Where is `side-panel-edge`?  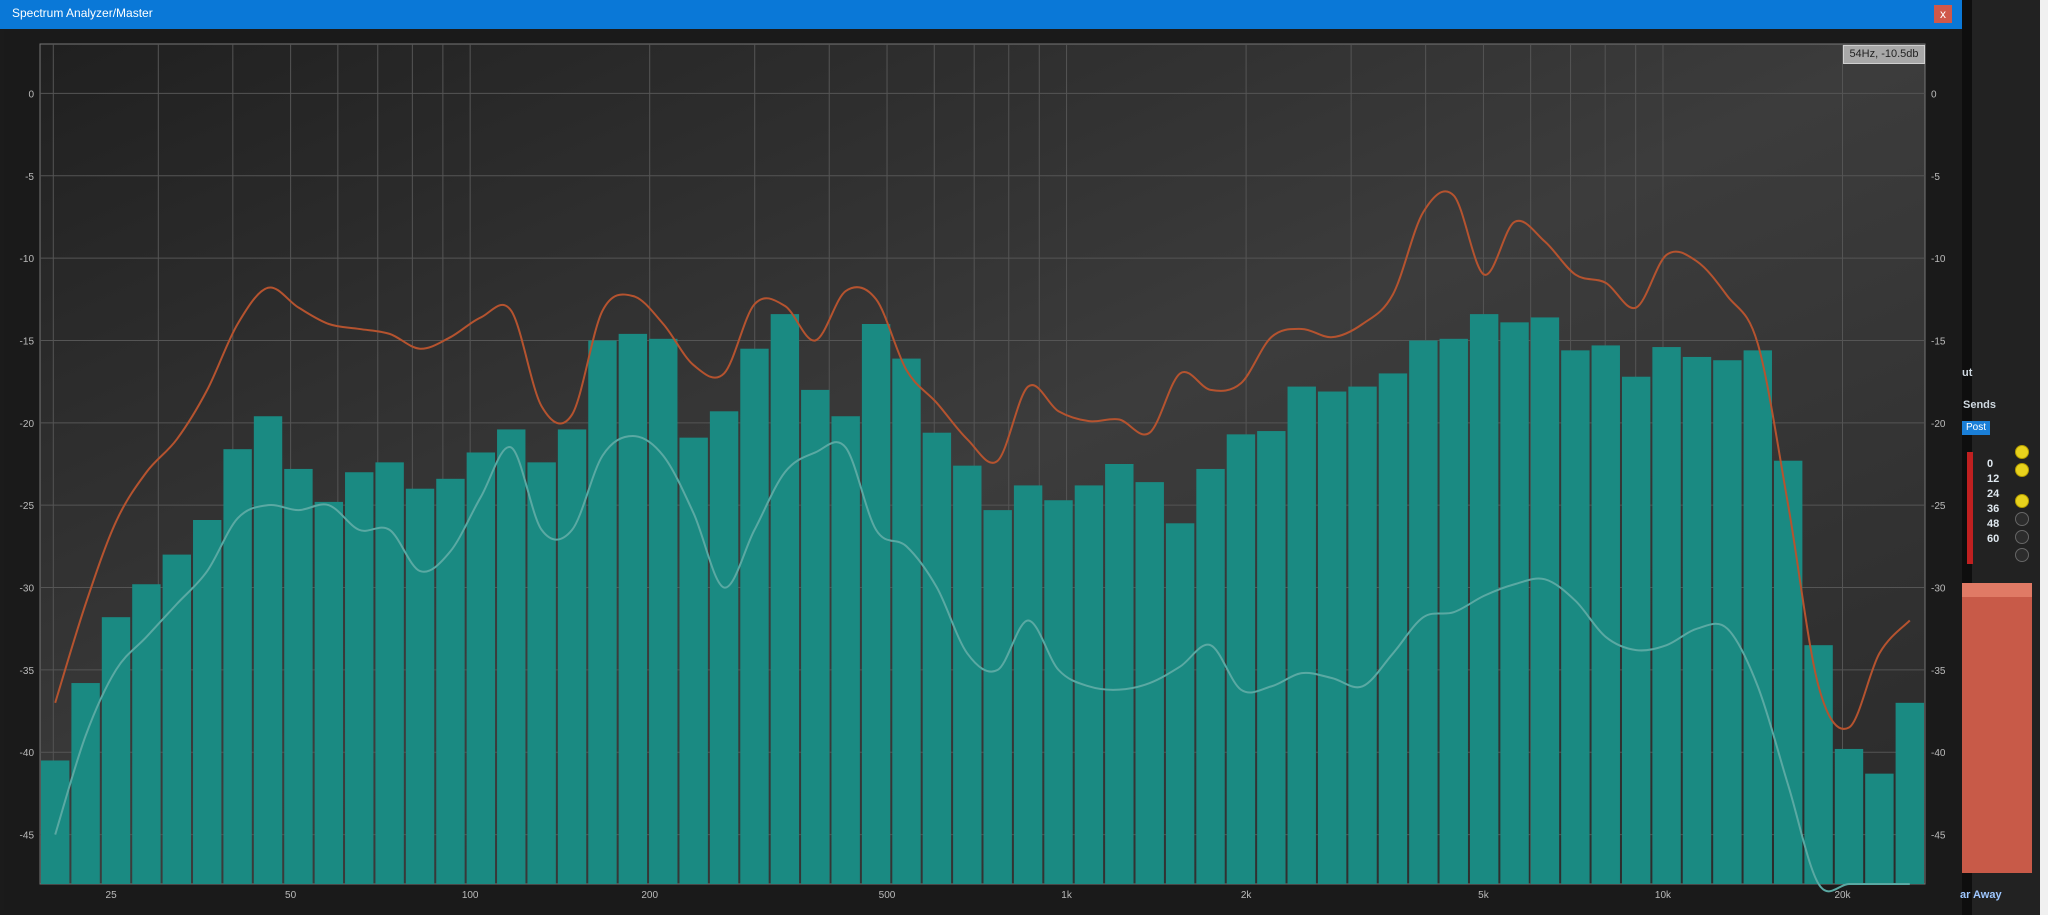 side-panel-edge is located at coordinates (2044, 457).